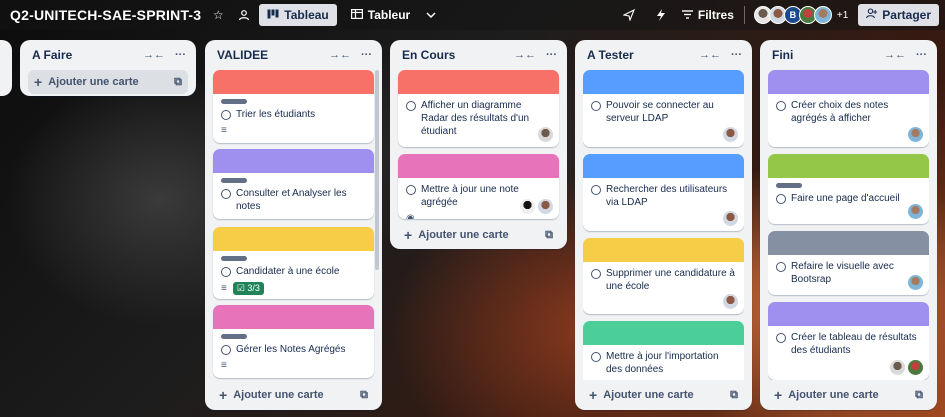 The width and height of the screenshot is (945, 417). Describe the element at coordinates (273, 15) in the screenshot. I see `board-icon` at that location.